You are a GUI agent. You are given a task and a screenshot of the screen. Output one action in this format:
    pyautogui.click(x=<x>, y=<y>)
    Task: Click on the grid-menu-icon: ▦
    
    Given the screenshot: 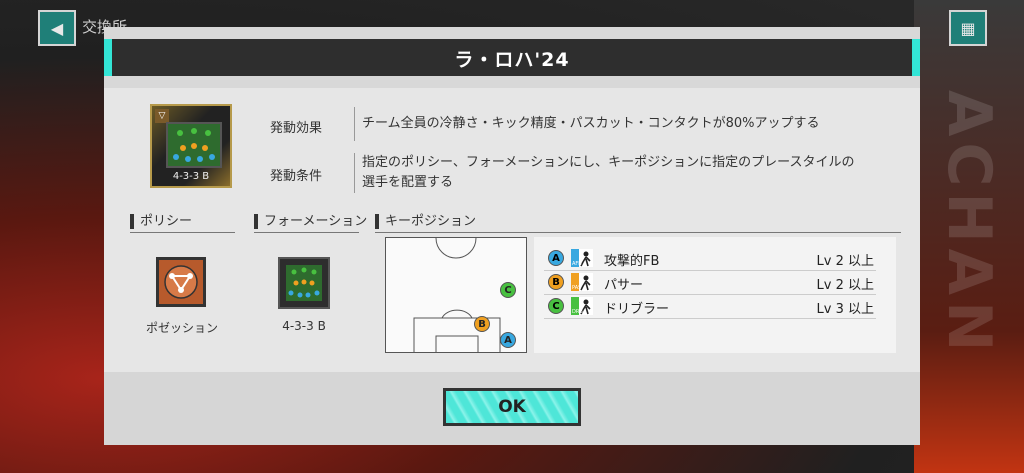 What is the action you would take?
    pyautogui.click(x=968, y=28)
    